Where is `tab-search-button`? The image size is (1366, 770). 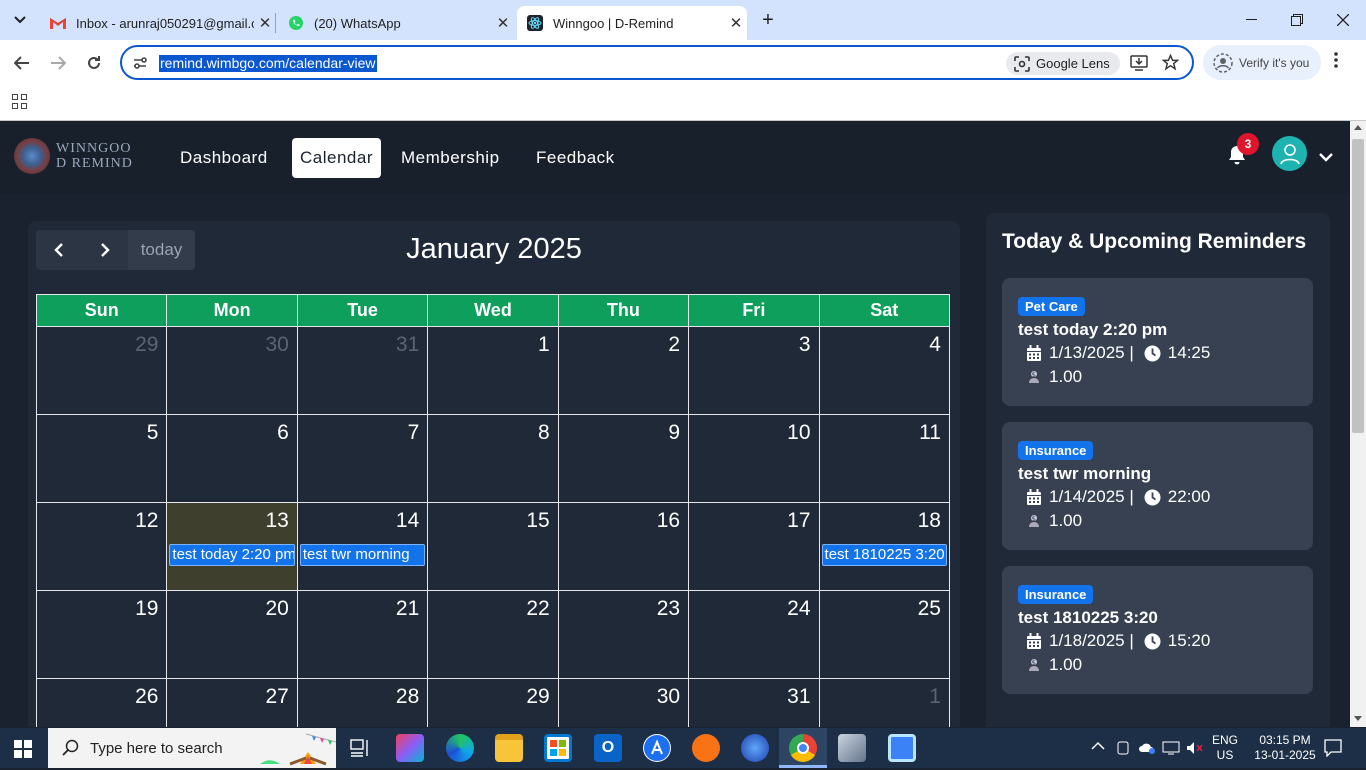 tab-search-button is located at coordinates (20, 20).